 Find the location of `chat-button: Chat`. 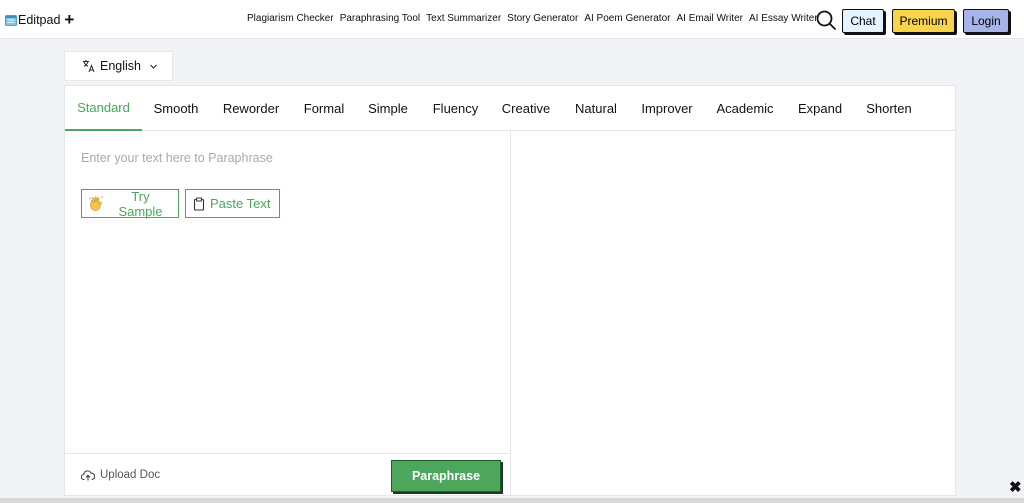

chat-button: Chat is located at coordinates (863, 21).